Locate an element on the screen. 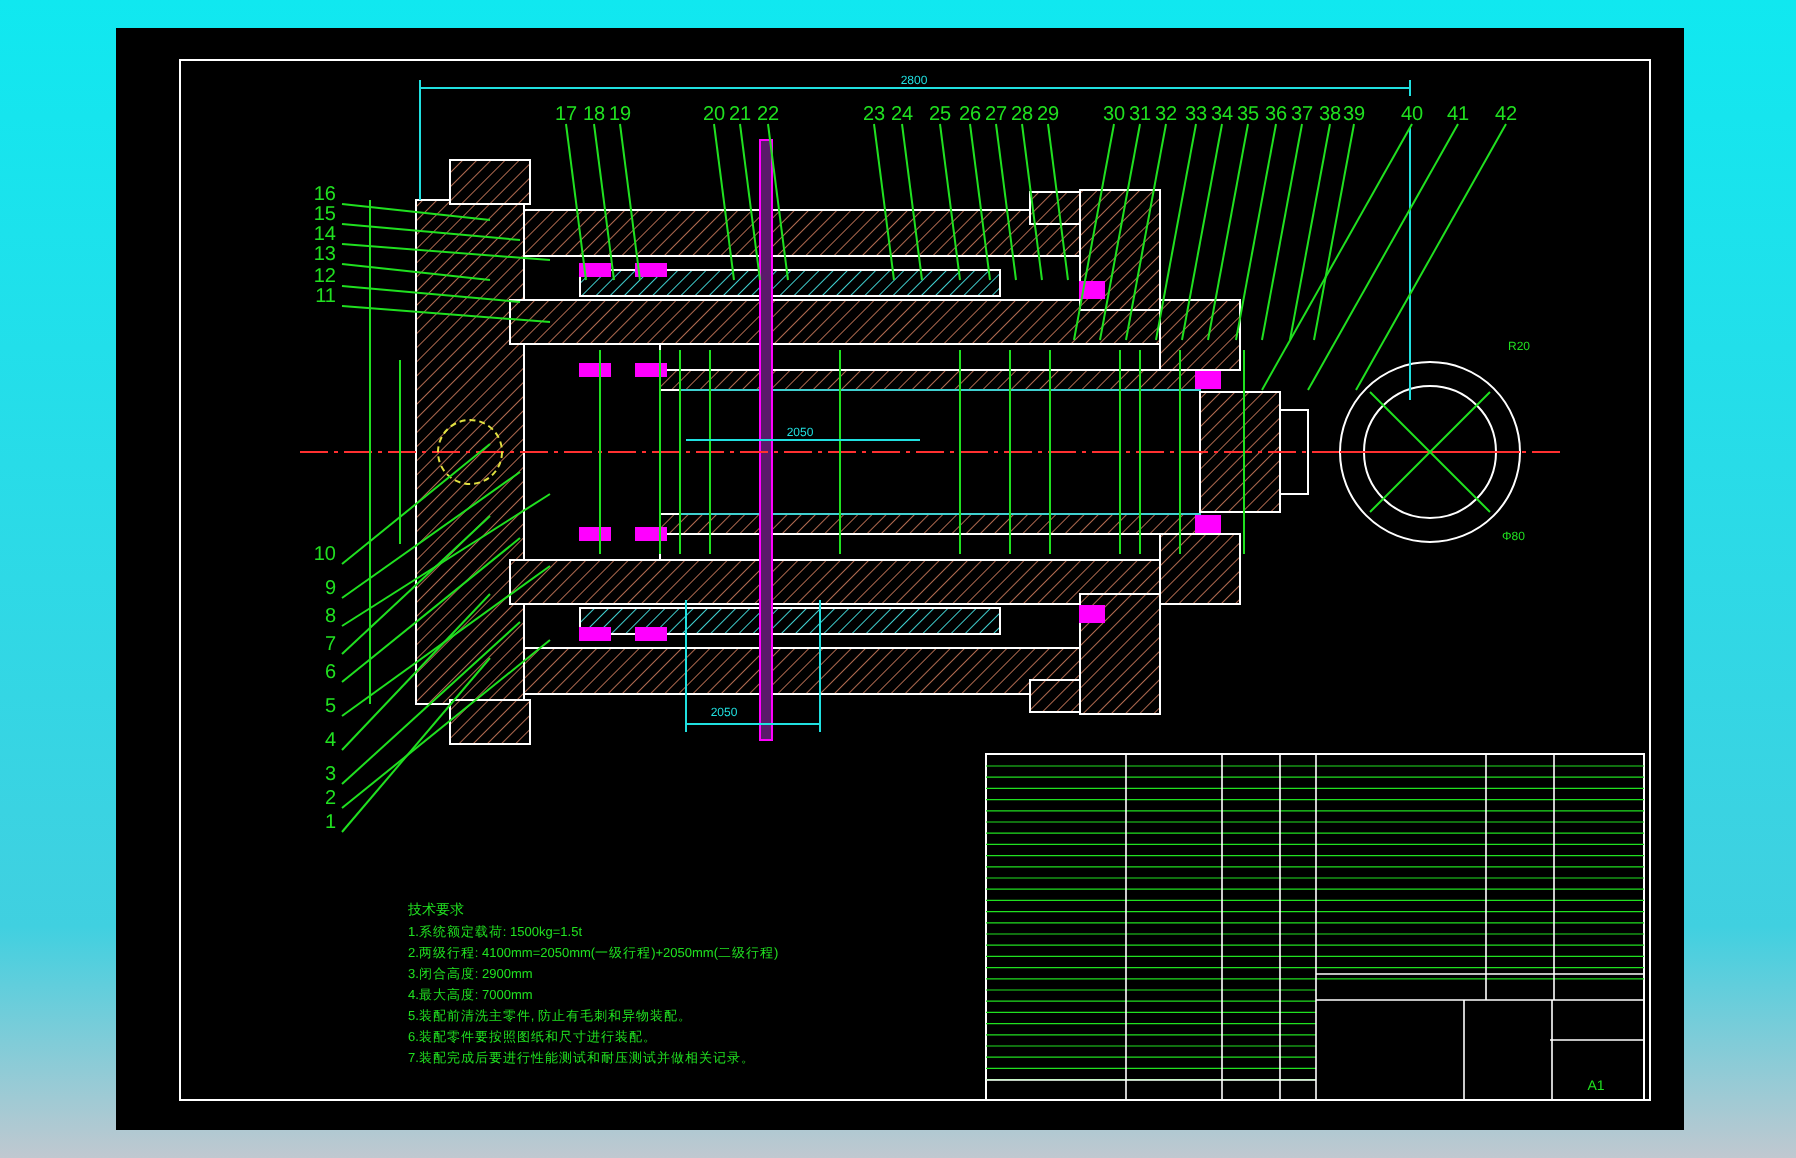 Image resolution: width=1796 pixels, height=1158 pixels. part-number: 5 is located at coordinates (330, 707).